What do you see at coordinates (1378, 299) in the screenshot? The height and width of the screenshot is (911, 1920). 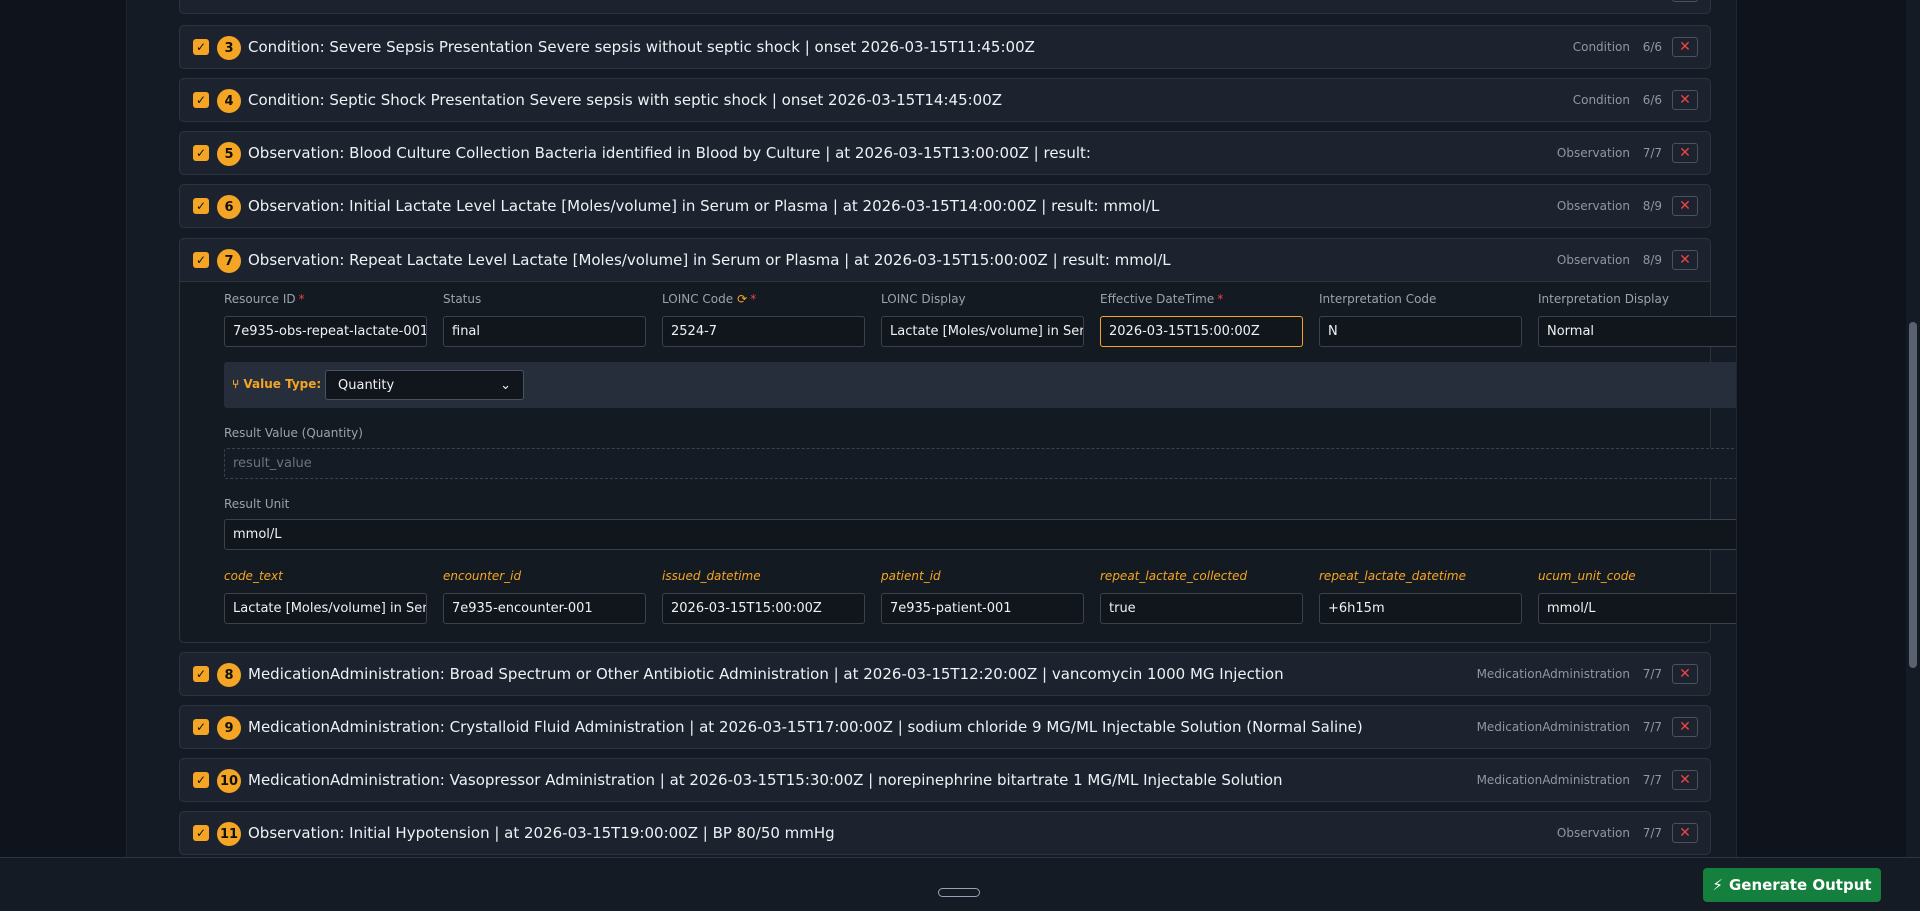 I see `field-label: Interpretation Code` at bounding box center [1378, 299].